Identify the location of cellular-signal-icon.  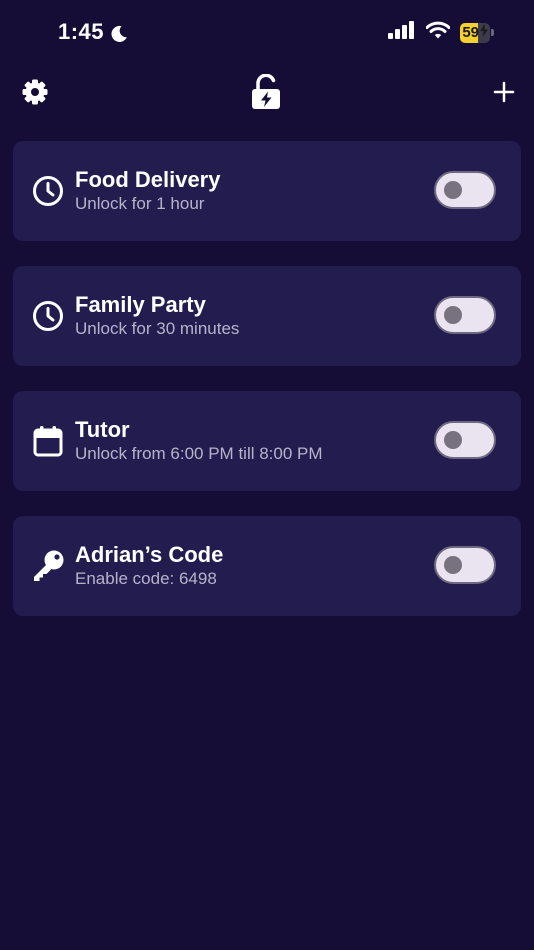
(402, 32).